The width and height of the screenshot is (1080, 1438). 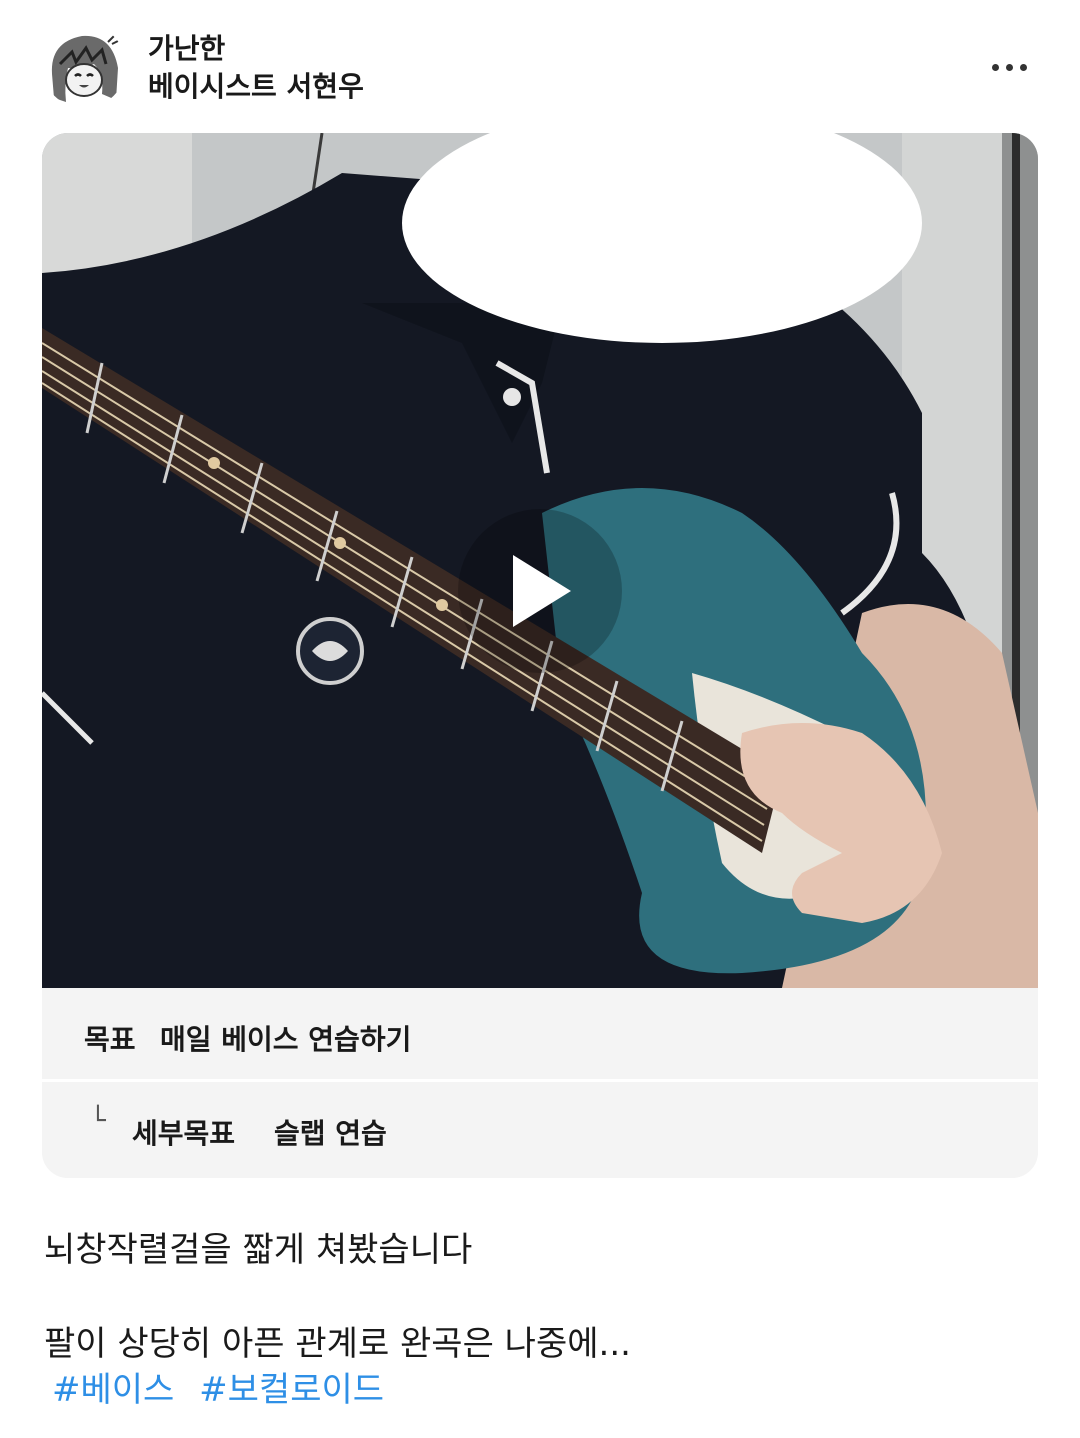 I want to click on post-text-line1: 뇌창작렬걸을 짧게 쳐봤습니다, so click(x=258, y=1250).